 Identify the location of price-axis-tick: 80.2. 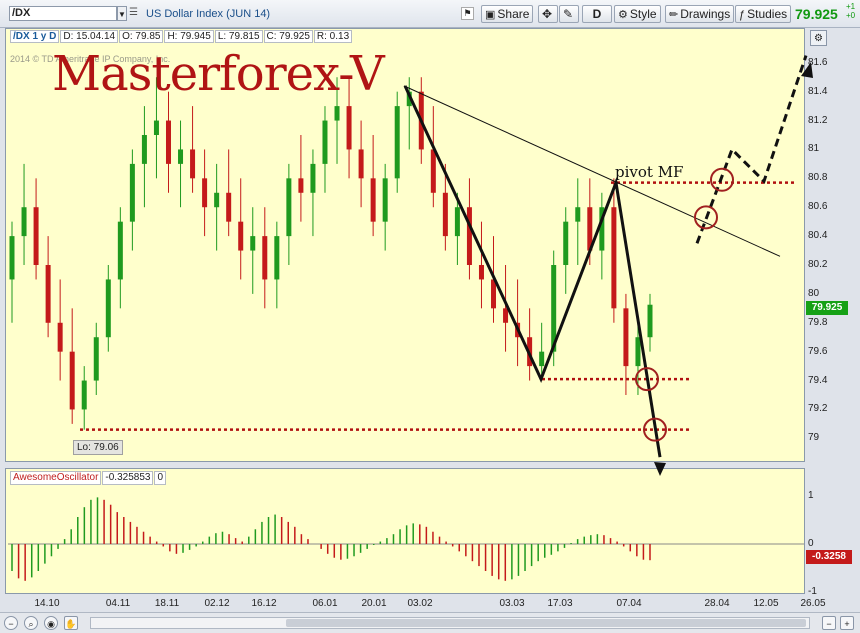
(818, 264).